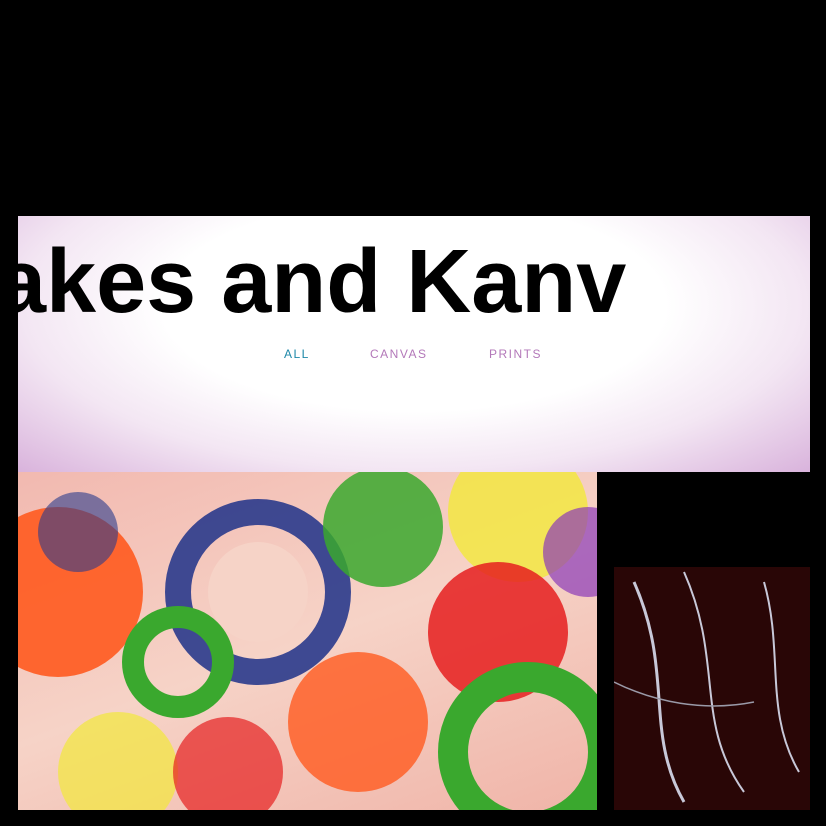  I want to click on category-filter-nav: ALL CANVAS PRINTS, so click(414, 354).